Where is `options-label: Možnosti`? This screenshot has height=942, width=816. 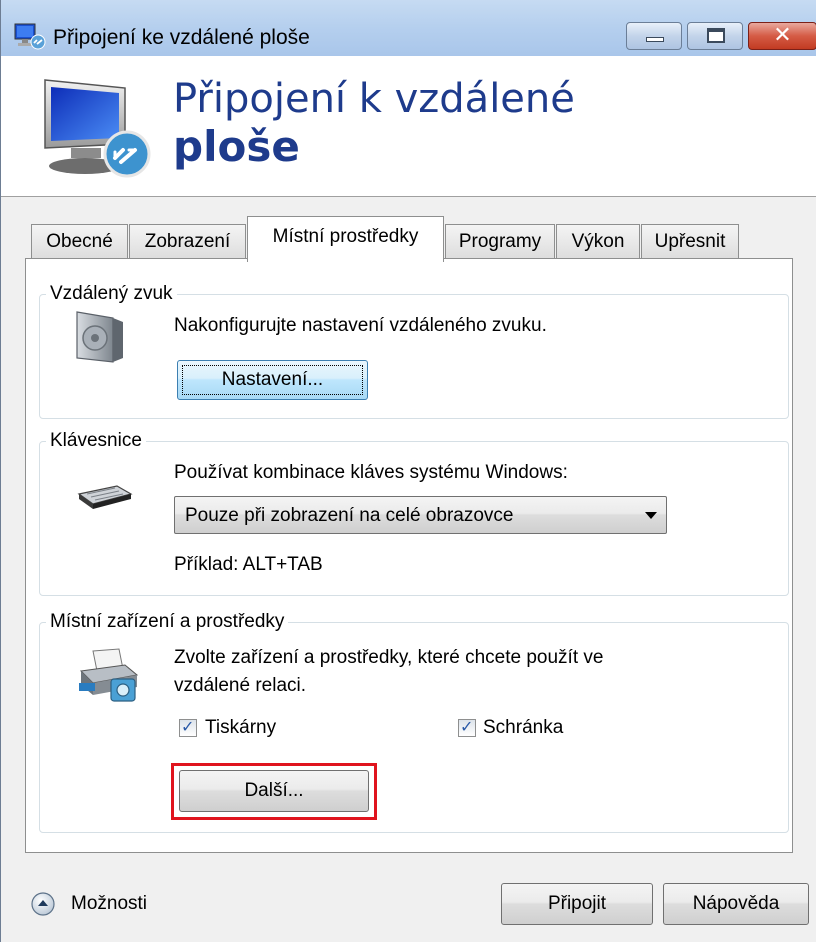
options-label: Možnosti is located at coordinates (109, 904).